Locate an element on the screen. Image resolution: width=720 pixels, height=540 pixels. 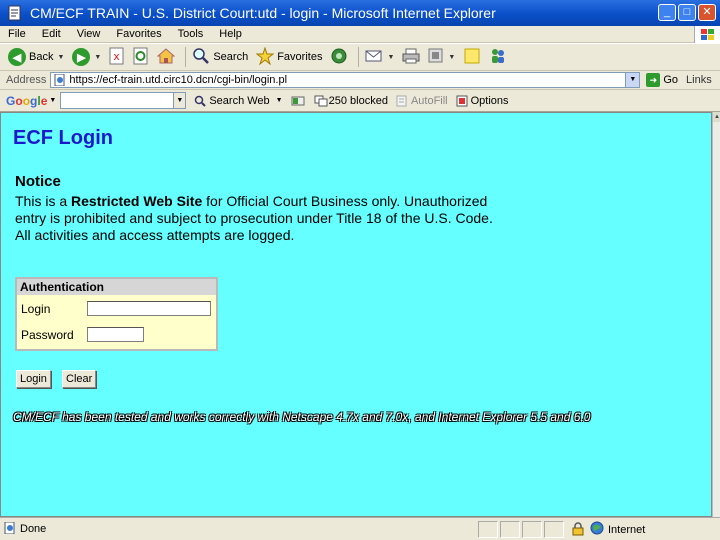
printer-icon is located at coordinates (411, 57).